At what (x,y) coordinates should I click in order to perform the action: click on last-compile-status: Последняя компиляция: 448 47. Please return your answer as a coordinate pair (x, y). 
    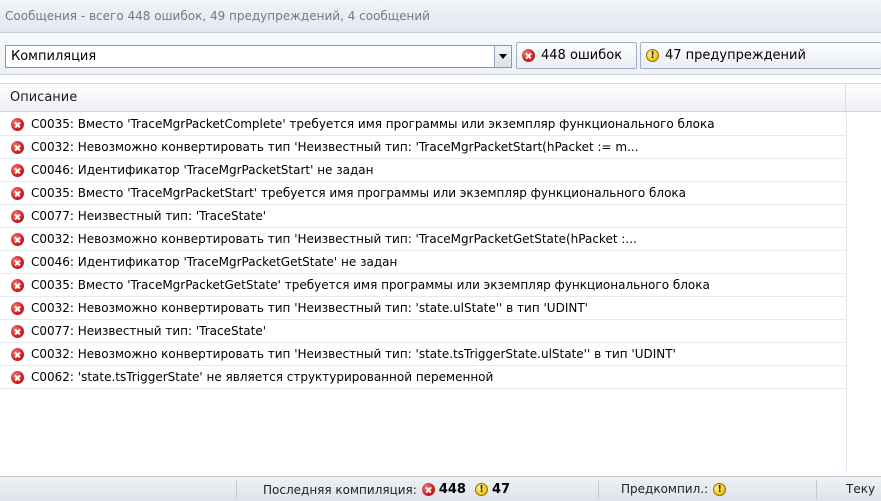
    Looking at the image, I should click on (386, 489).